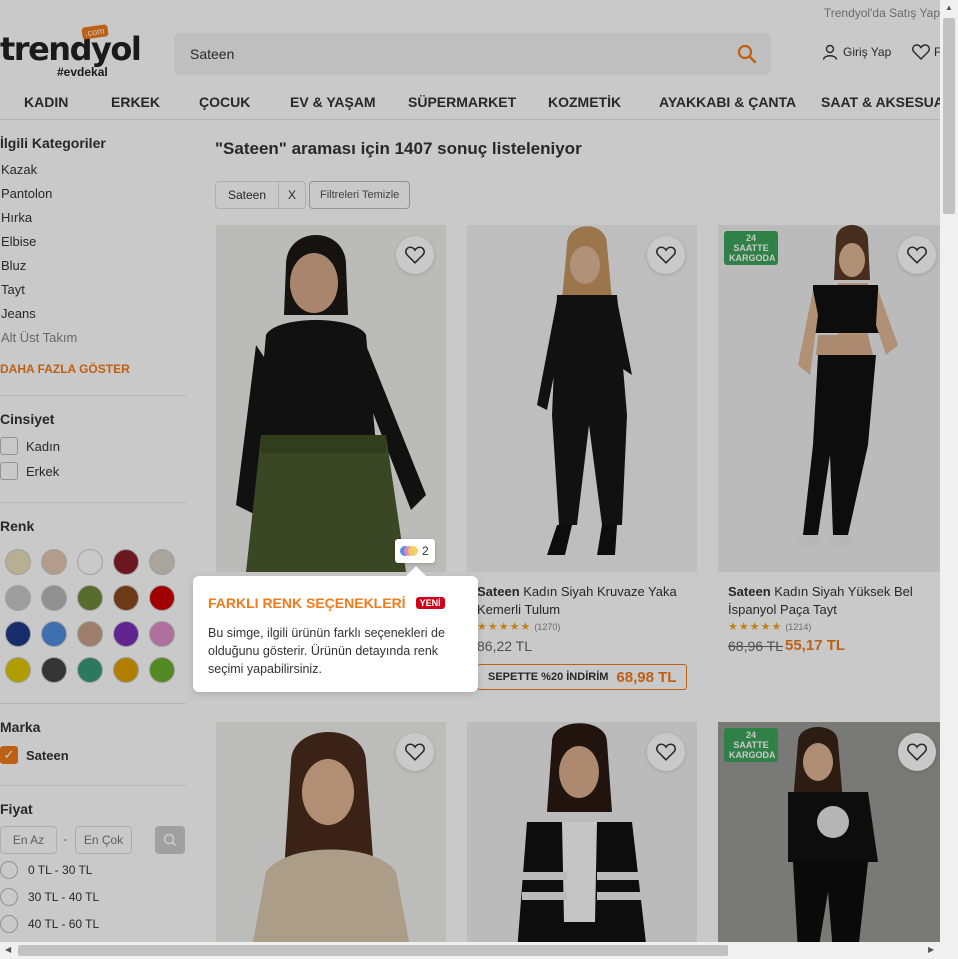  What do you see at coordinates (949, 7) in the screenshot?
I see `scroll-up-arrow: ▲` at bounding box center [949, 7].